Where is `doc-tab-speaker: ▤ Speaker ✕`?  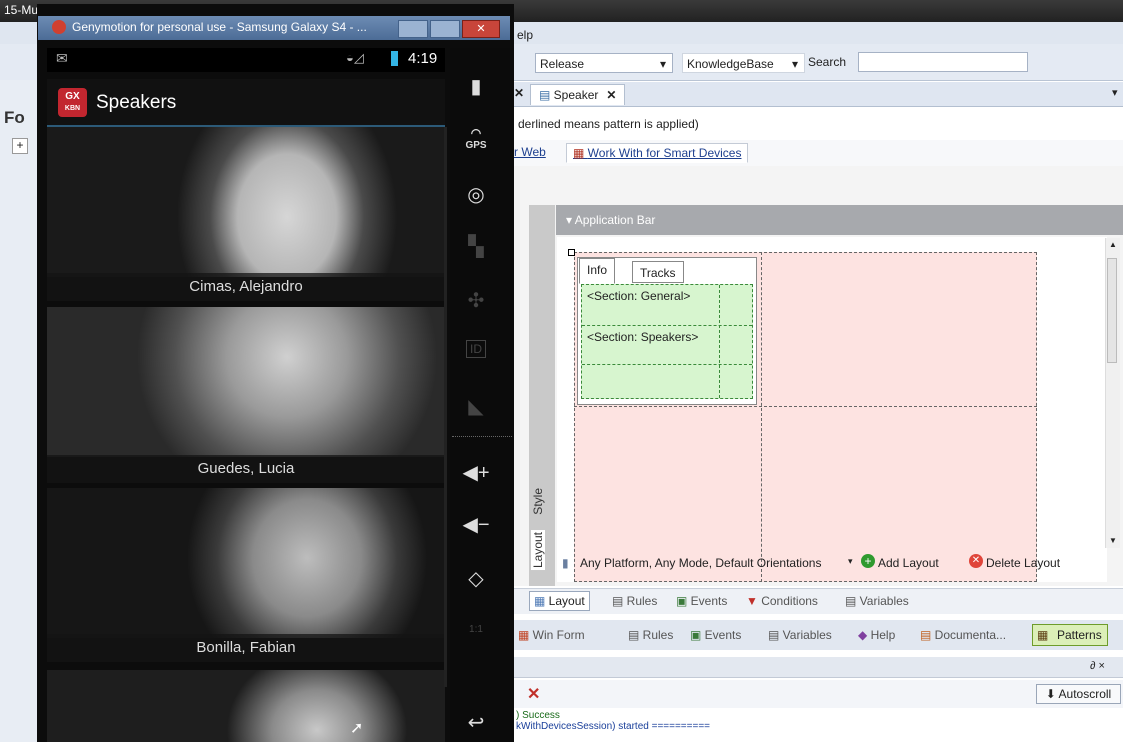
doc-tab-speaker: ▤ Speaker ✕ is located at coordinates (578, 94).